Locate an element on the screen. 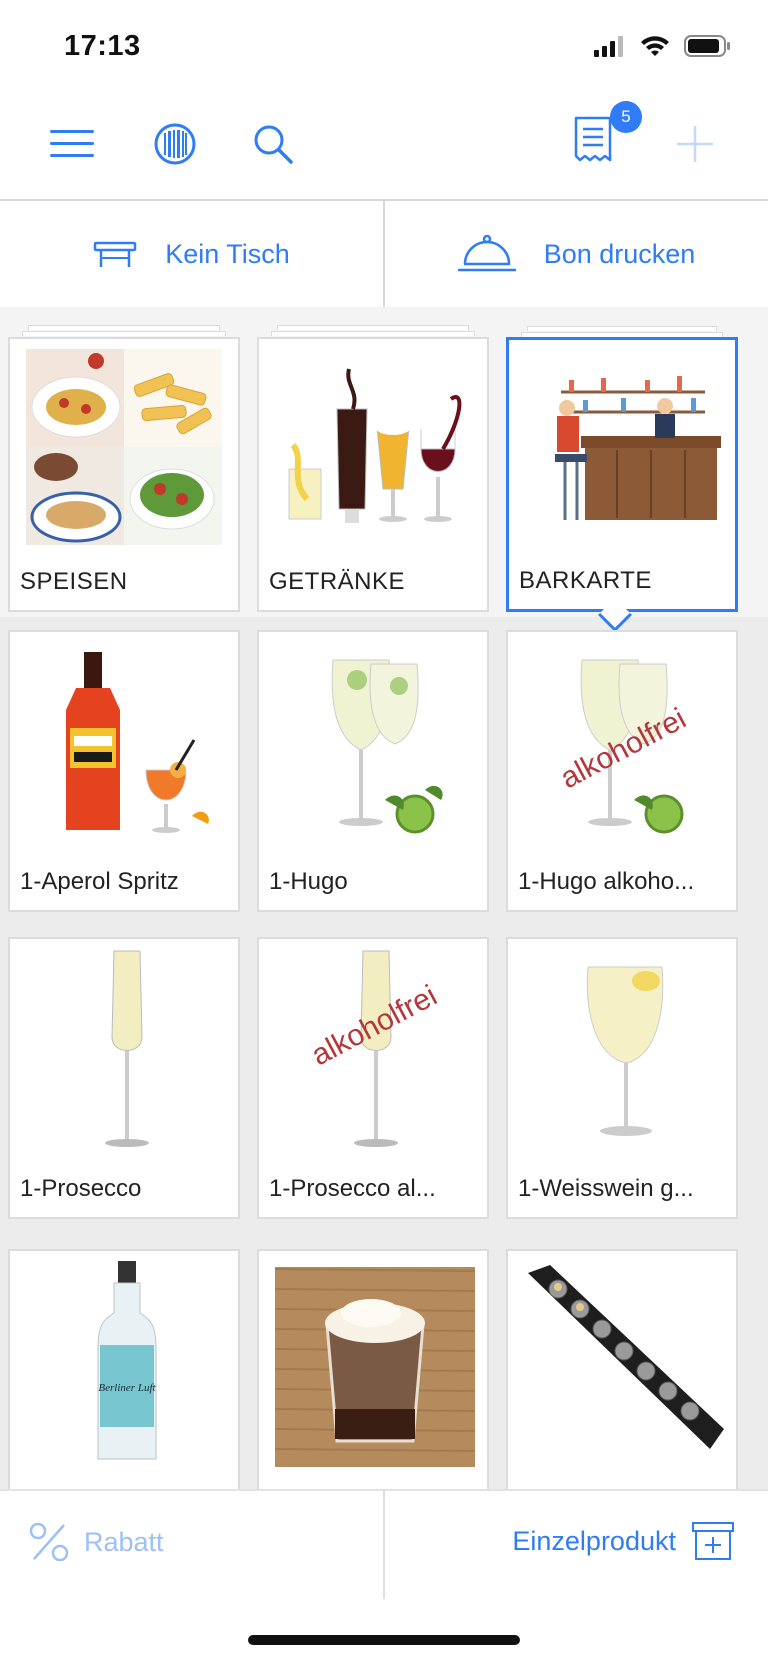 This screenshot has height=1663, width=768. product-item: Berliner Luft is located at coordinates (124, 1369).